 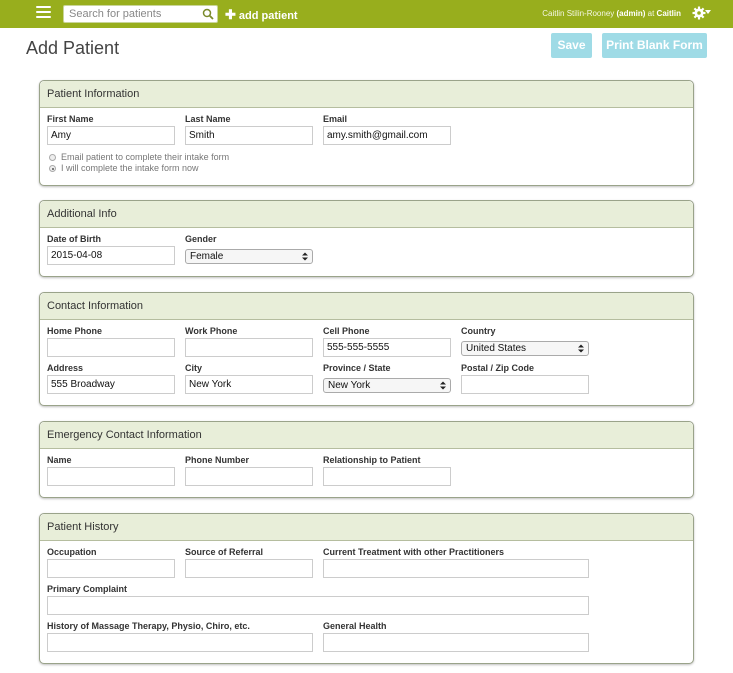 I want to click on dob-field, so click(x=111, y=255).